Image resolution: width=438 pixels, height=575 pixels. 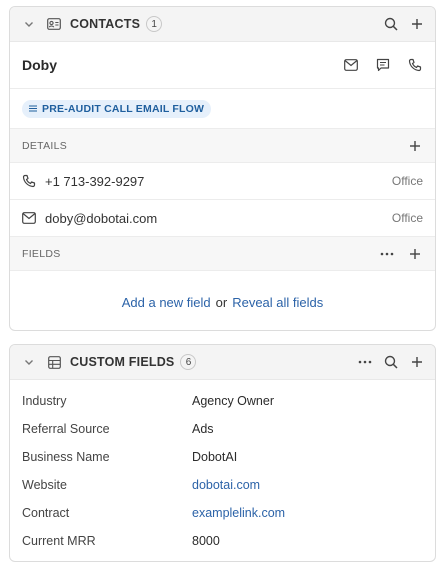 I want to click on or-text: or, so click(x=221, y=302).